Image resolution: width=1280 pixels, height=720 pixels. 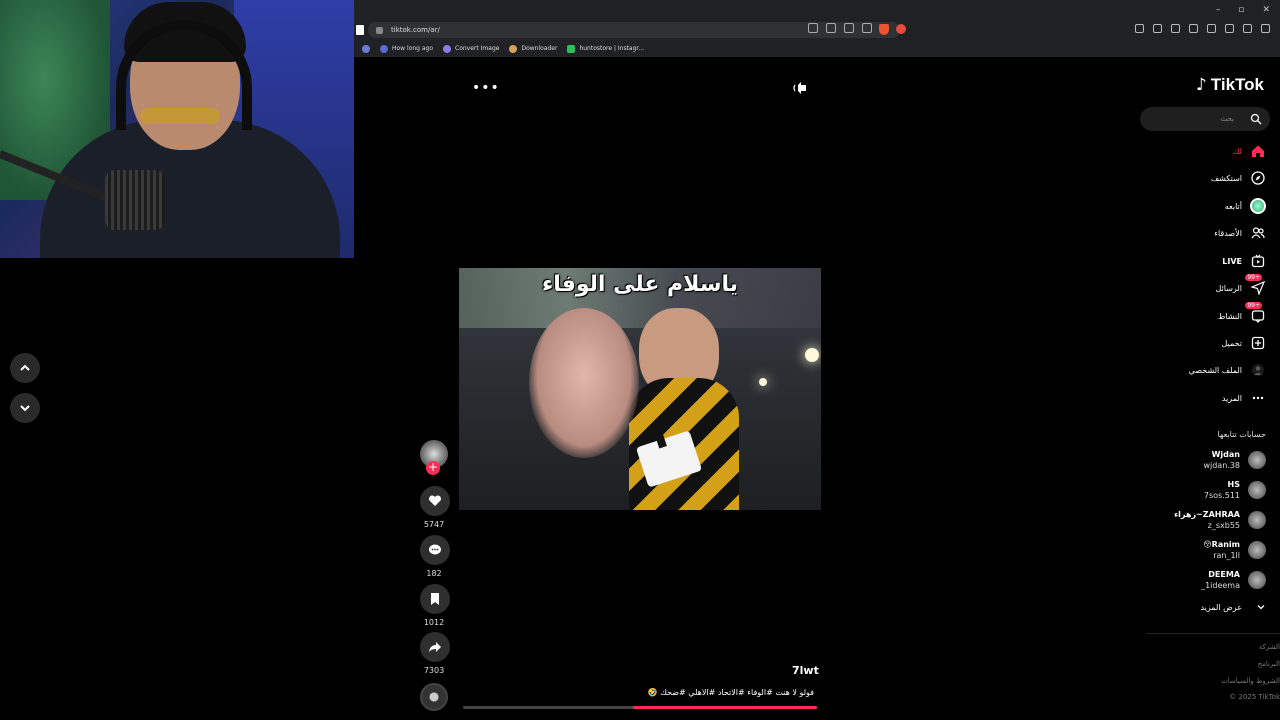 I want to click on see-more-button: عرض المزيد, so click(x=1233, y=607).